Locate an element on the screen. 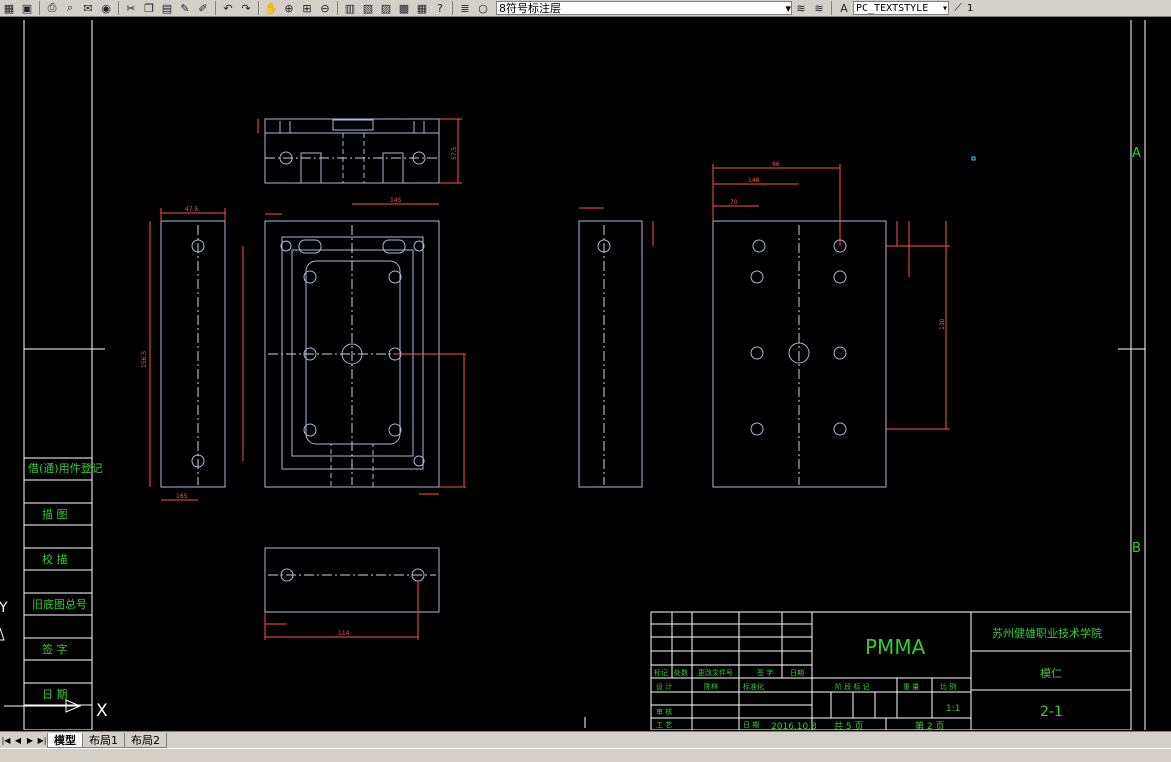 The image size is (1171, 762). dimension-text: 130 is located at coordinates (942, 324).